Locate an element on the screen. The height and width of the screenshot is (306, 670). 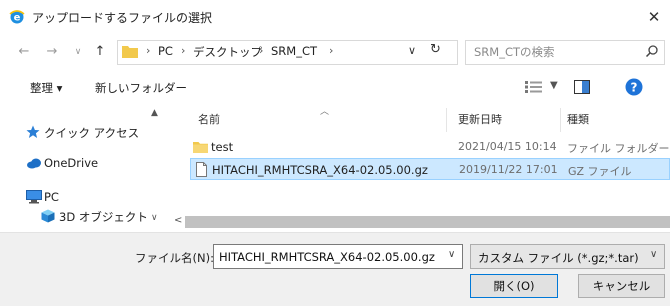
browser-e-icon: e is located at coordinates (17, 17).